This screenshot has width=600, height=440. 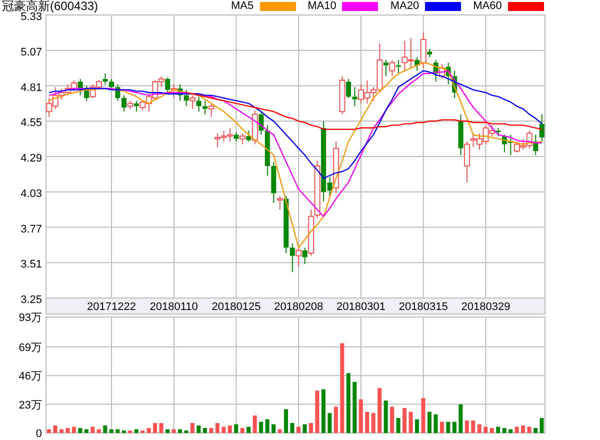 What do you see at coordinates (487, 6) in the screenshot?
I see `legend-label: MA60` at bounding box center [487, 6].